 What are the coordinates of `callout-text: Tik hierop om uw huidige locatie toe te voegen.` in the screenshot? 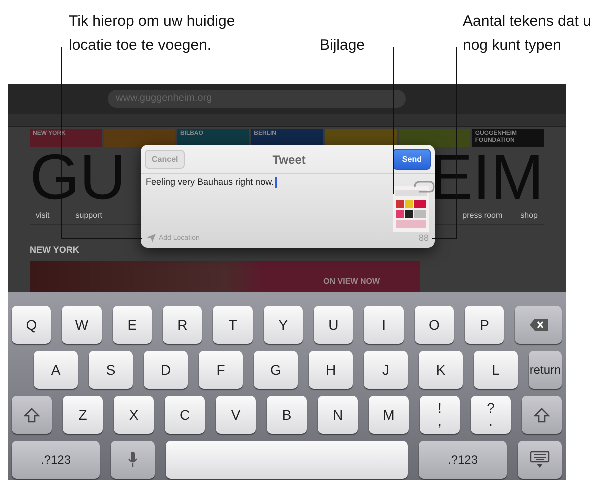 It's located at (152, 34).